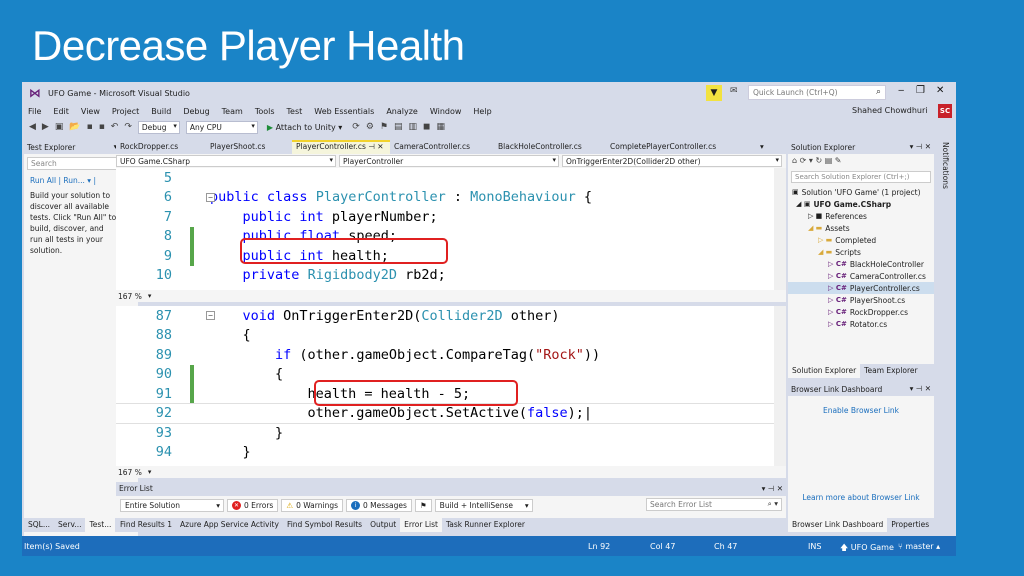 This screenshot has width=1024, height=576. What do you see at coordinates (383, 525) in the screenshot?
I see `tab-output: Output` at bounding box center [383, 525].